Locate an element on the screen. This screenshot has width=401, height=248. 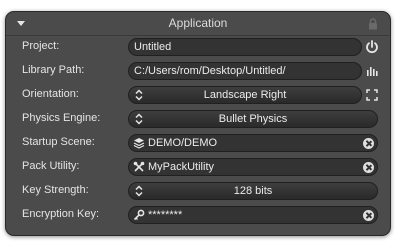
bar-chart-icon is located at coordinates (372, 71).